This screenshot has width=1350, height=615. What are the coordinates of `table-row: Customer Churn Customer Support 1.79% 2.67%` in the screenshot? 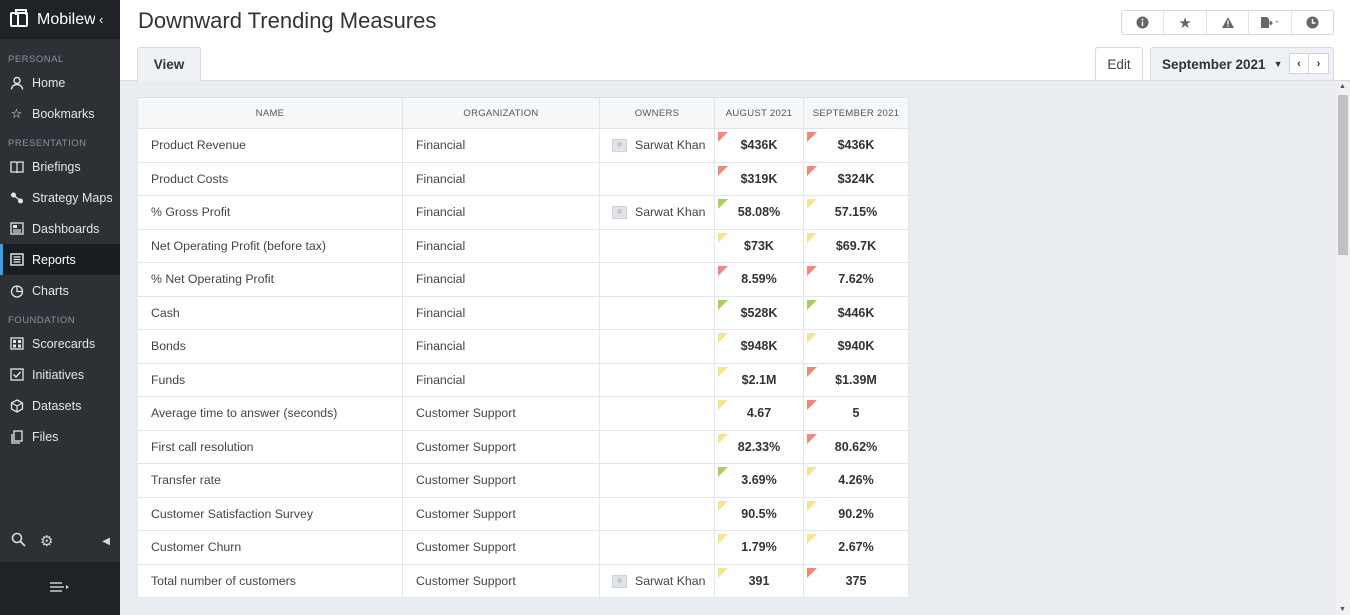 It's located at (523, 547).